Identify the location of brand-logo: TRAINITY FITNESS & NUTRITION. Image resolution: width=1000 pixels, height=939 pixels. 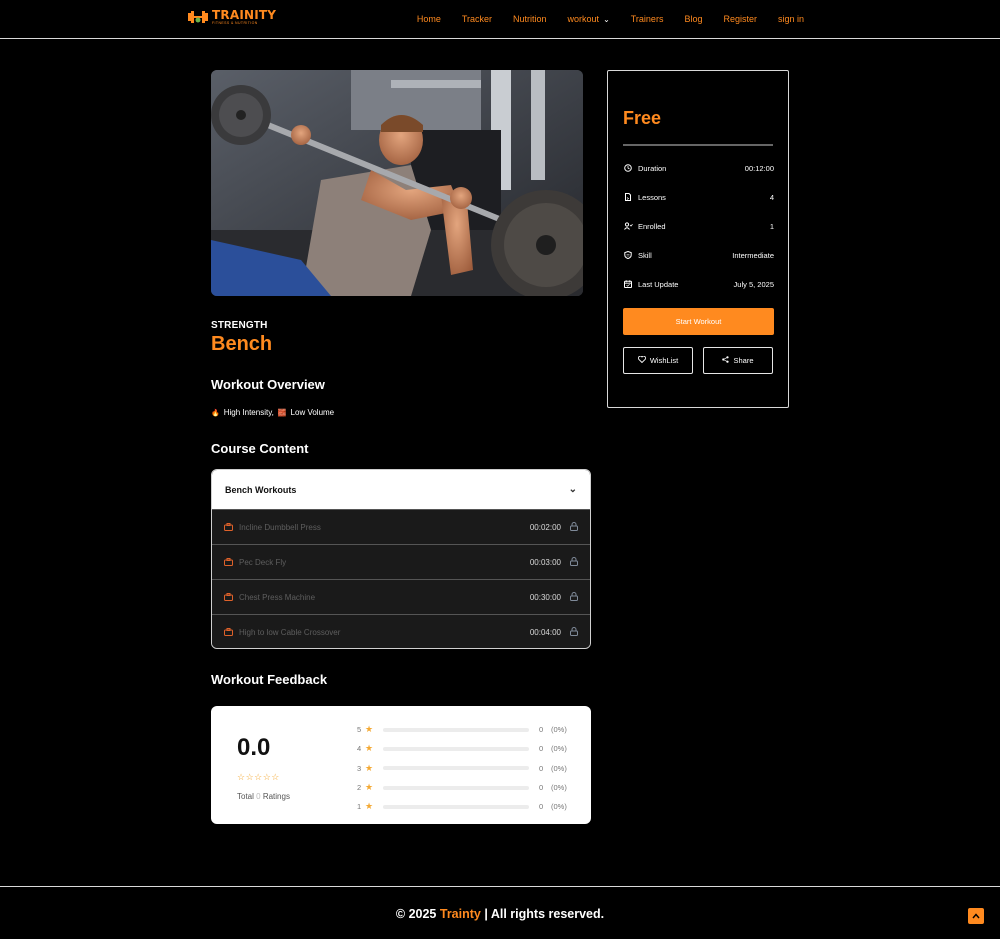
(231, 17).